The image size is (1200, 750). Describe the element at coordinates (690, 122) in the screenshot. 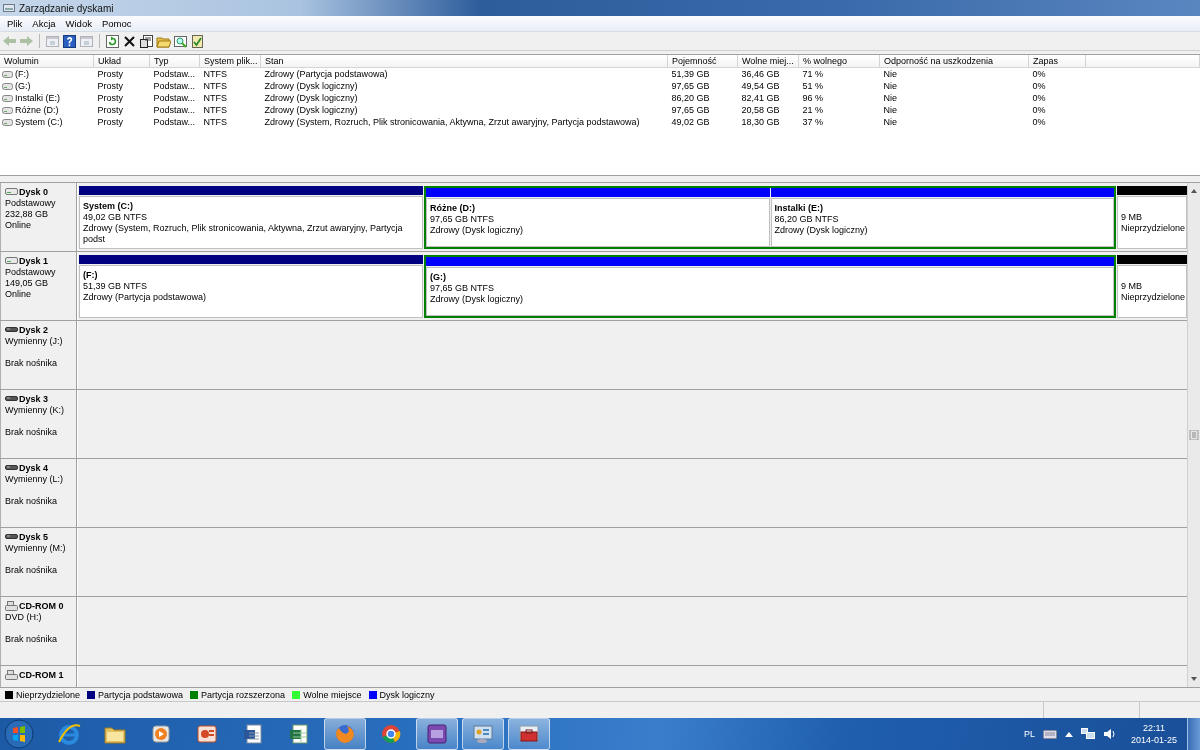

I see `table-cell-text: 49,02 GB` at that location.